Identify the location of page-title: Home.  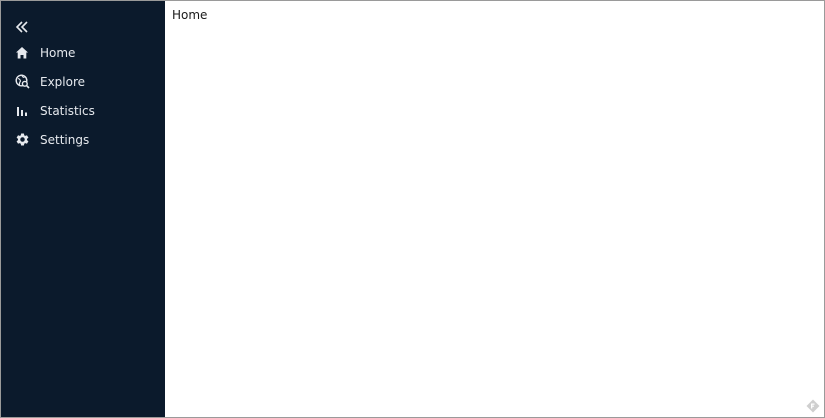
(190, 15).